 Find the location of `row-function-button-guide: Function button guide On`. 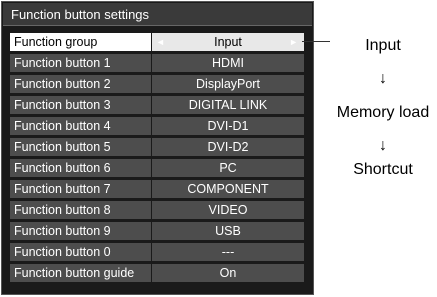

row-function-button-guide: Function button guide On is located at coordinates (157, 273).